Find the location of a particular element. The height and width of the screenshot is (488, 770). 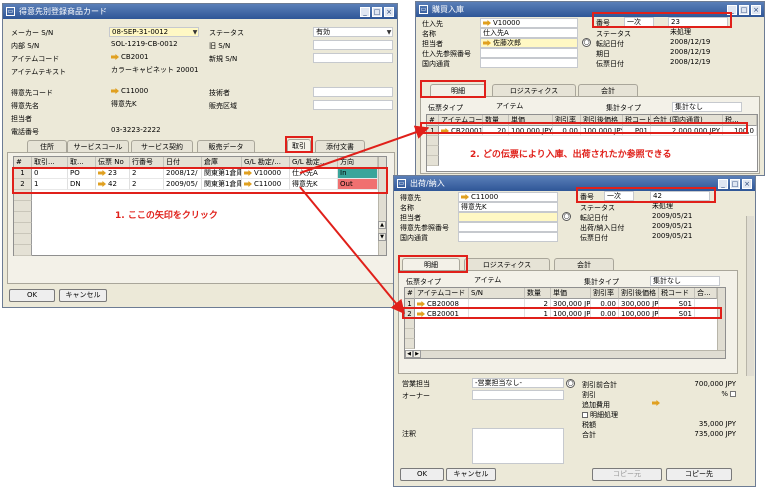

sales-employee-select: -営業担当なし- is located at coordinates (518, 383).